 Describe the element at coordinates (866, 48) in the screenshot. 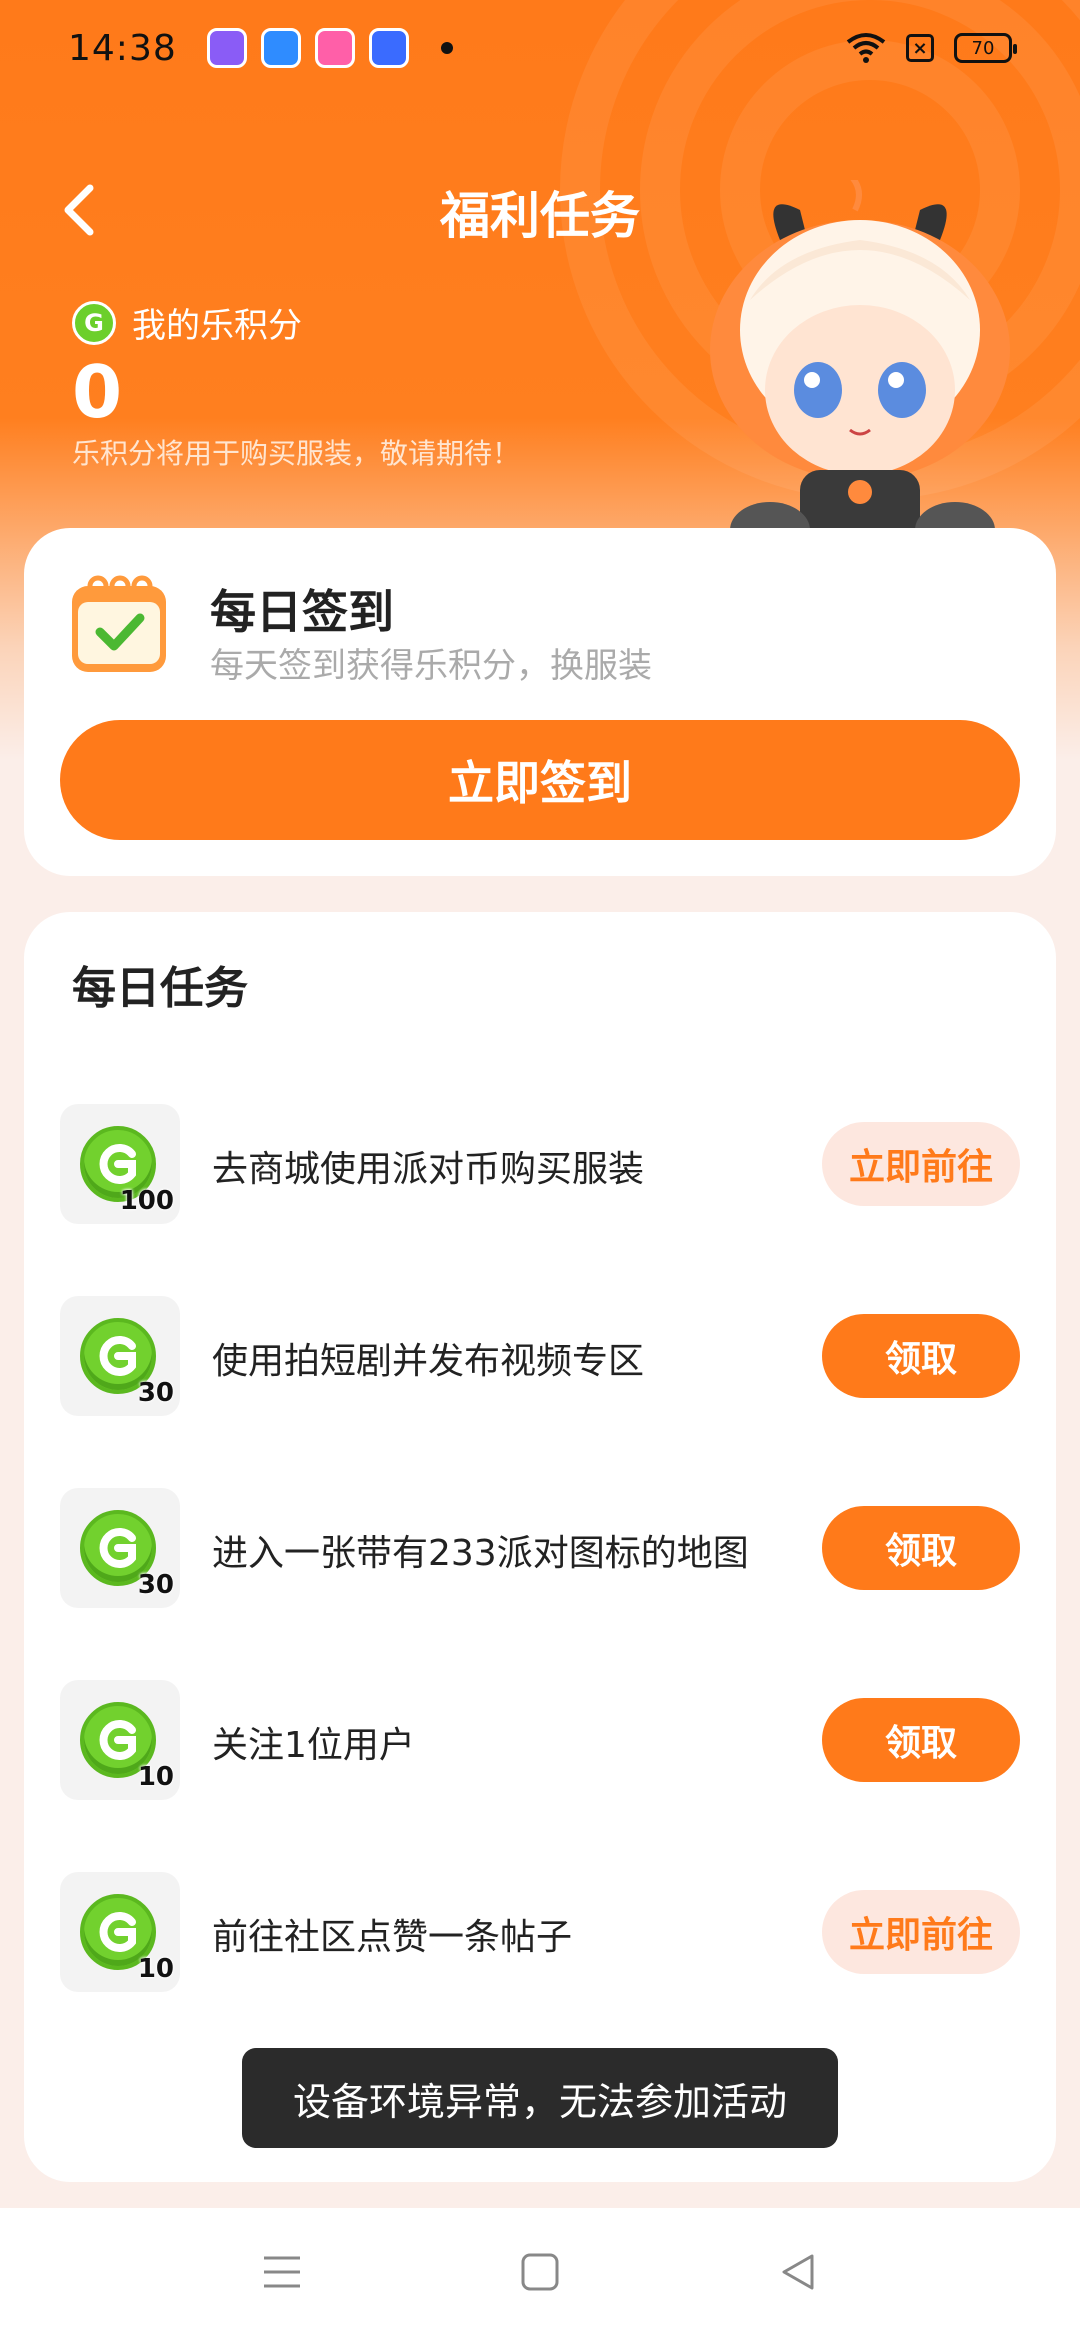

I see `wifi-icon` at that location.